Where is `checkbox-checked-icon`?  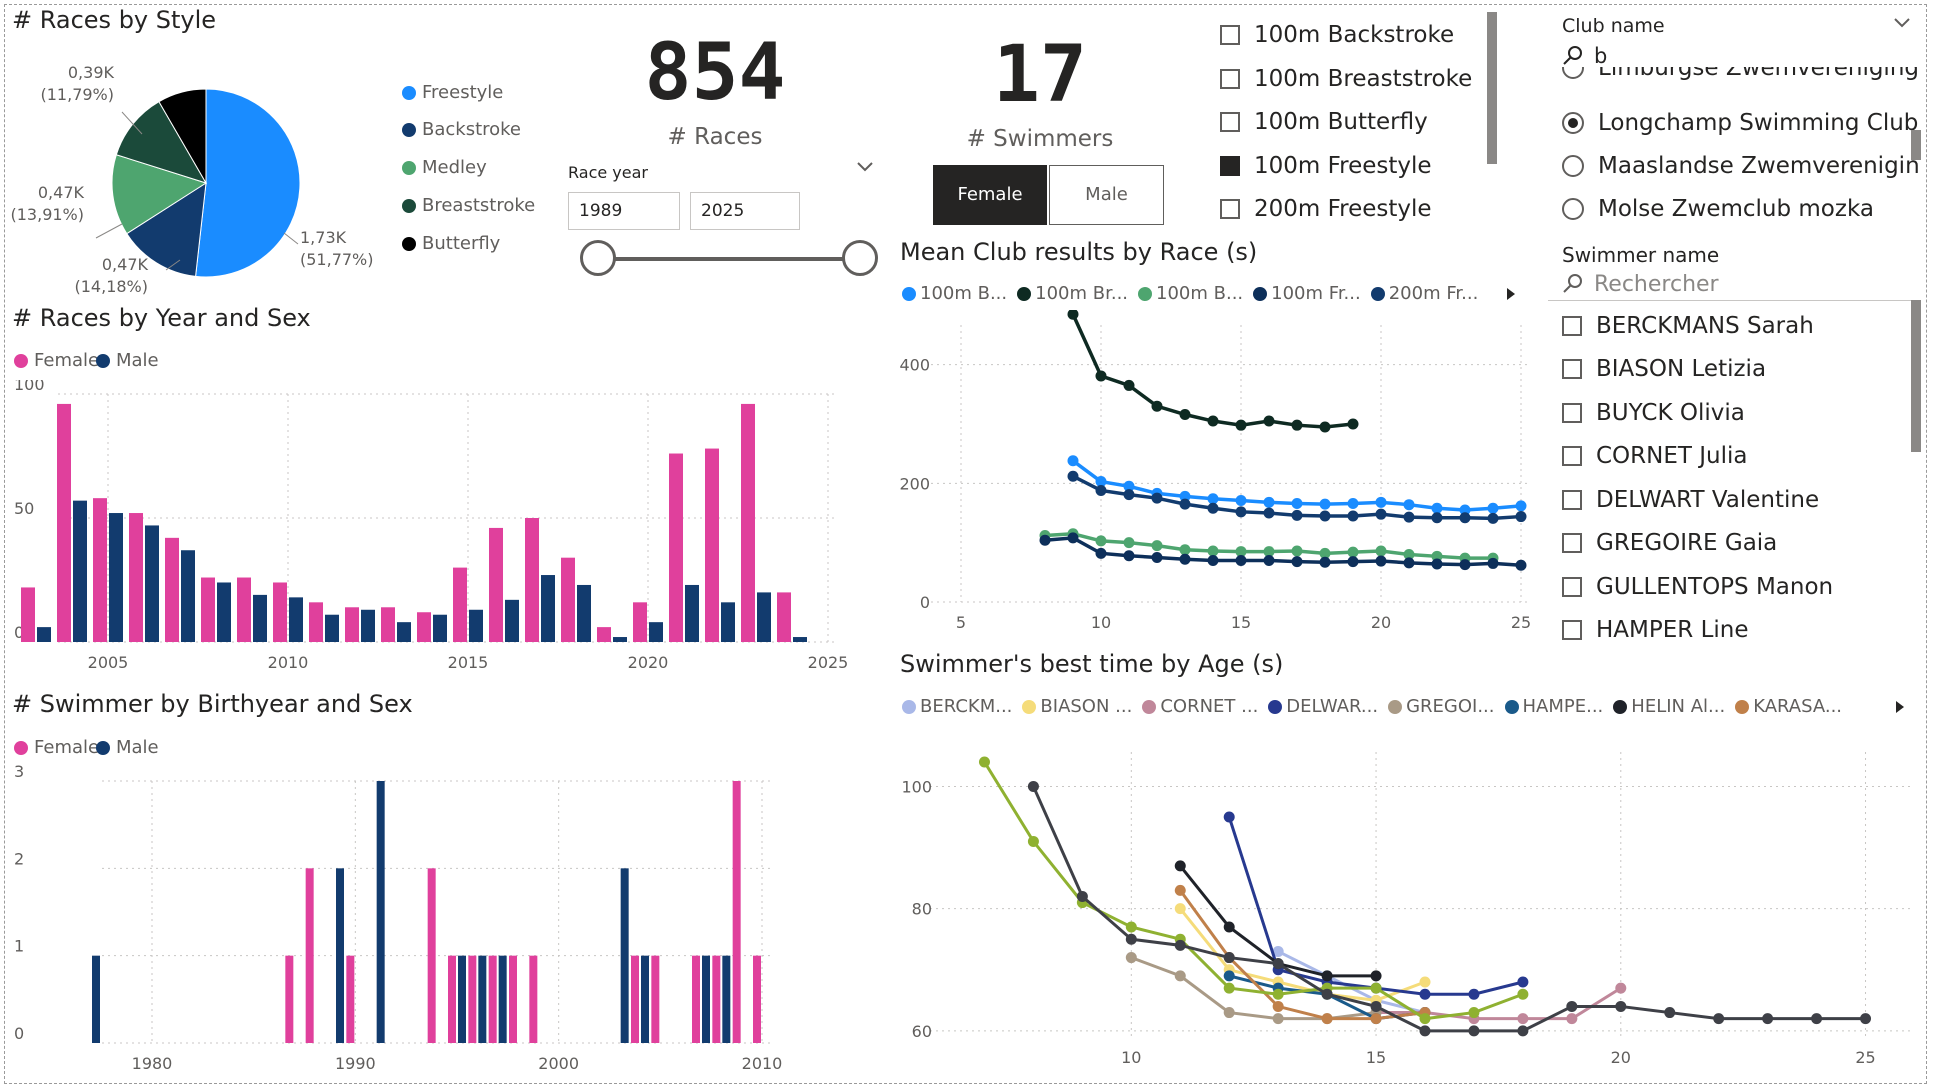 checkbox-checked-icon is located at coordinates (1230, 166).